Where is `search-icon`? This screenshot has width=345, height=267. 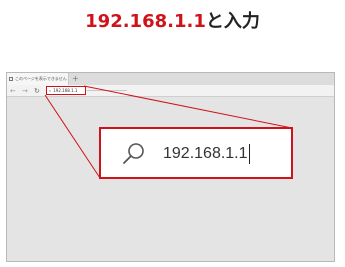
search-icon is located at coordinates (133, 153).